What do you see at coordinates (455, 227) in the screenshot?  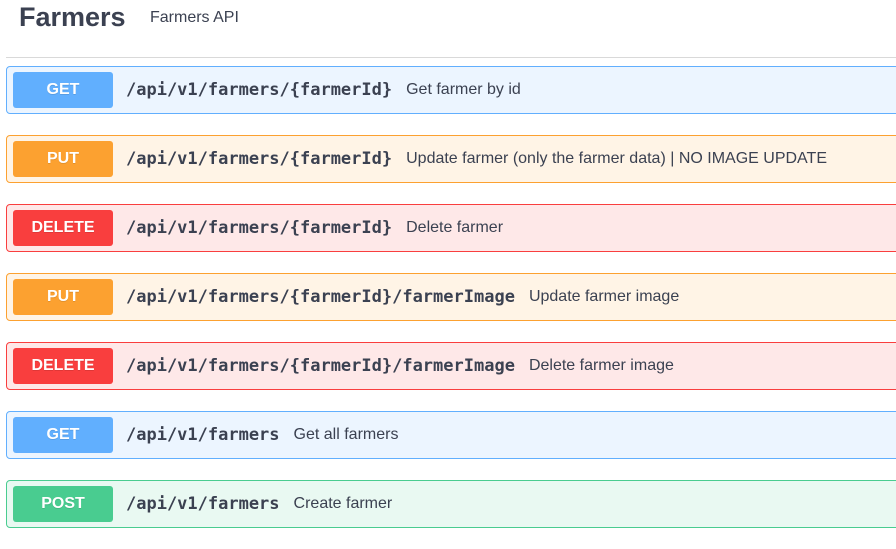 I see `operation-summary: Delete farmer` at bounding box center [455, 227].